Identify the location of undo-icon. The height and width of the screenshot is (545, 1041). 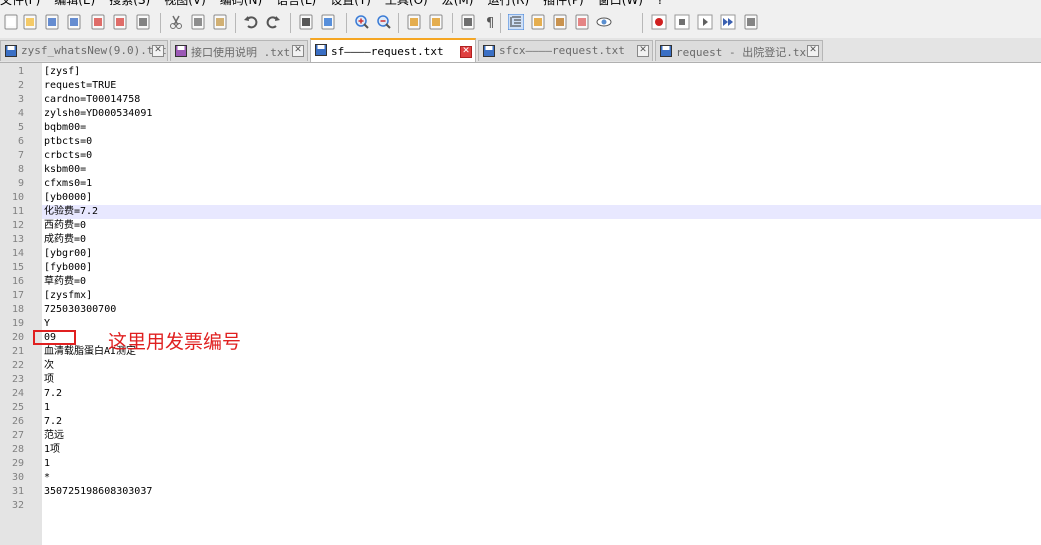
(251, 22).